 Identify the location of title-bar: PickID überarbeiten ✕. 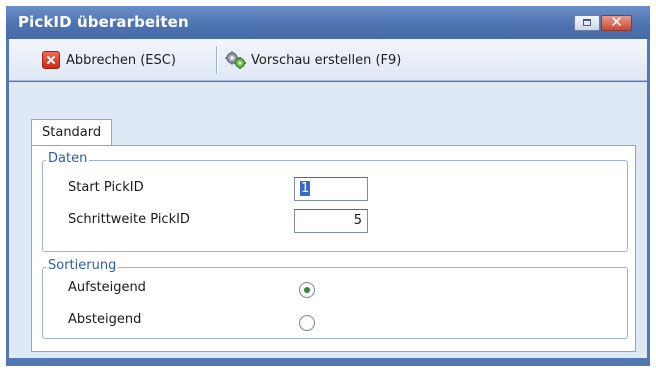
(328, 22).